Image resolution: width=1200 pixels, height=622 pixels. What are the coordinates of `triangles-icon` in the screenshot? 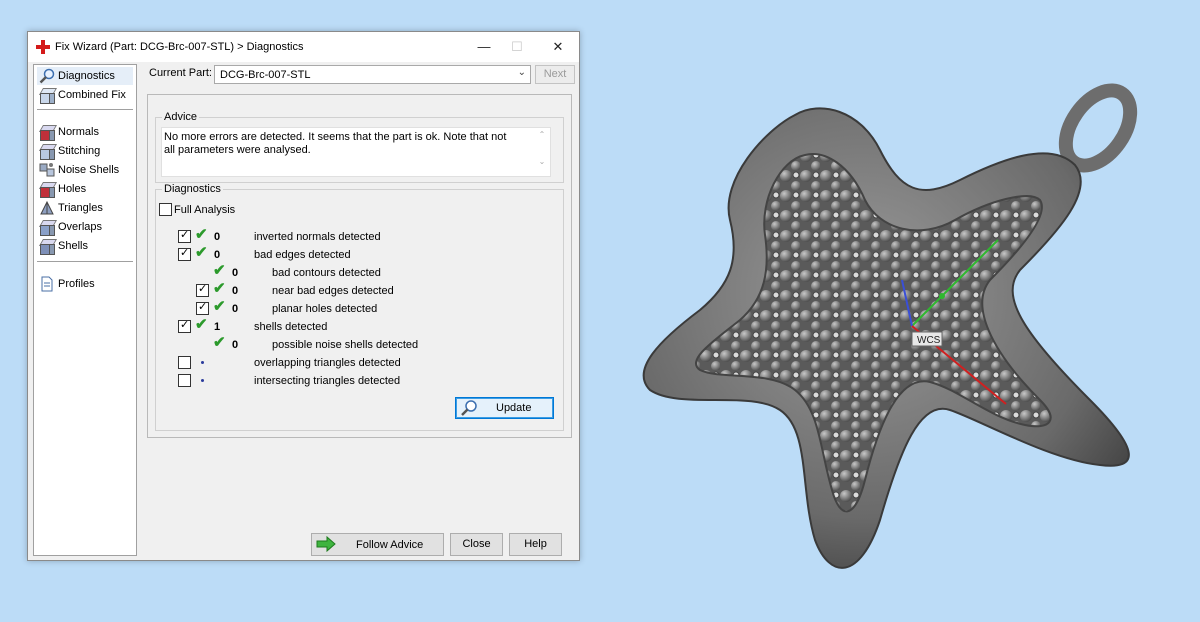 It's located at (47, 208).